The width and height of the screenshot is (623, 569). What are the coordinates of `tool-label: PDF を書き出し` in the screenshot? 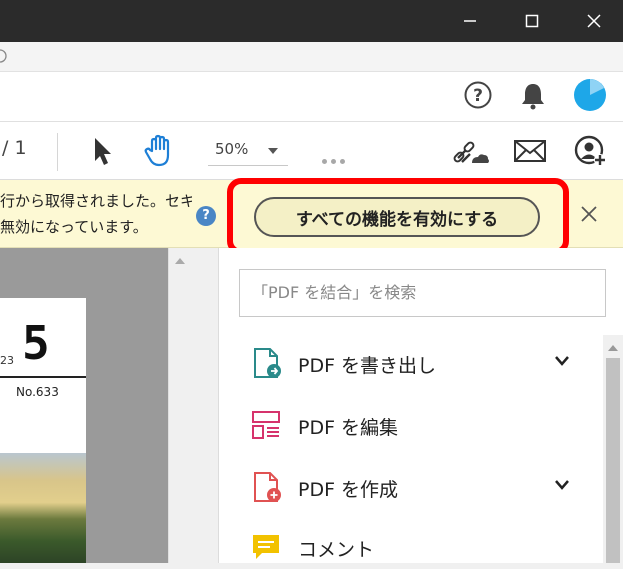 It's located at (367, 366).